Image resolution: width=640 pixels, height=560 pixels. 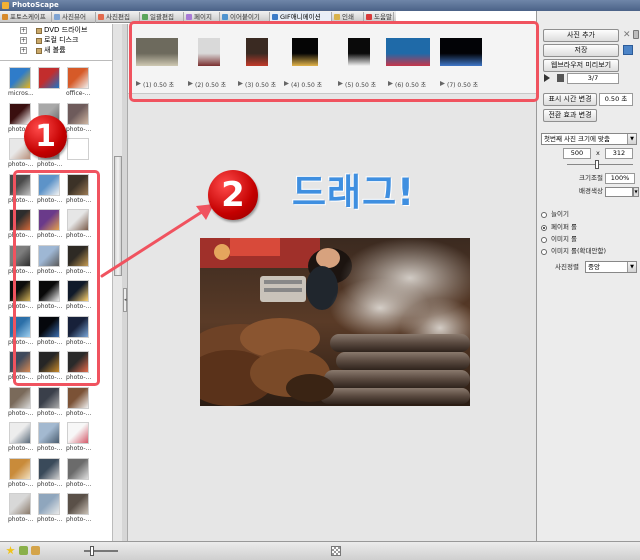 I want to click on delete-icon: ✕, so click(x=627, y=35).